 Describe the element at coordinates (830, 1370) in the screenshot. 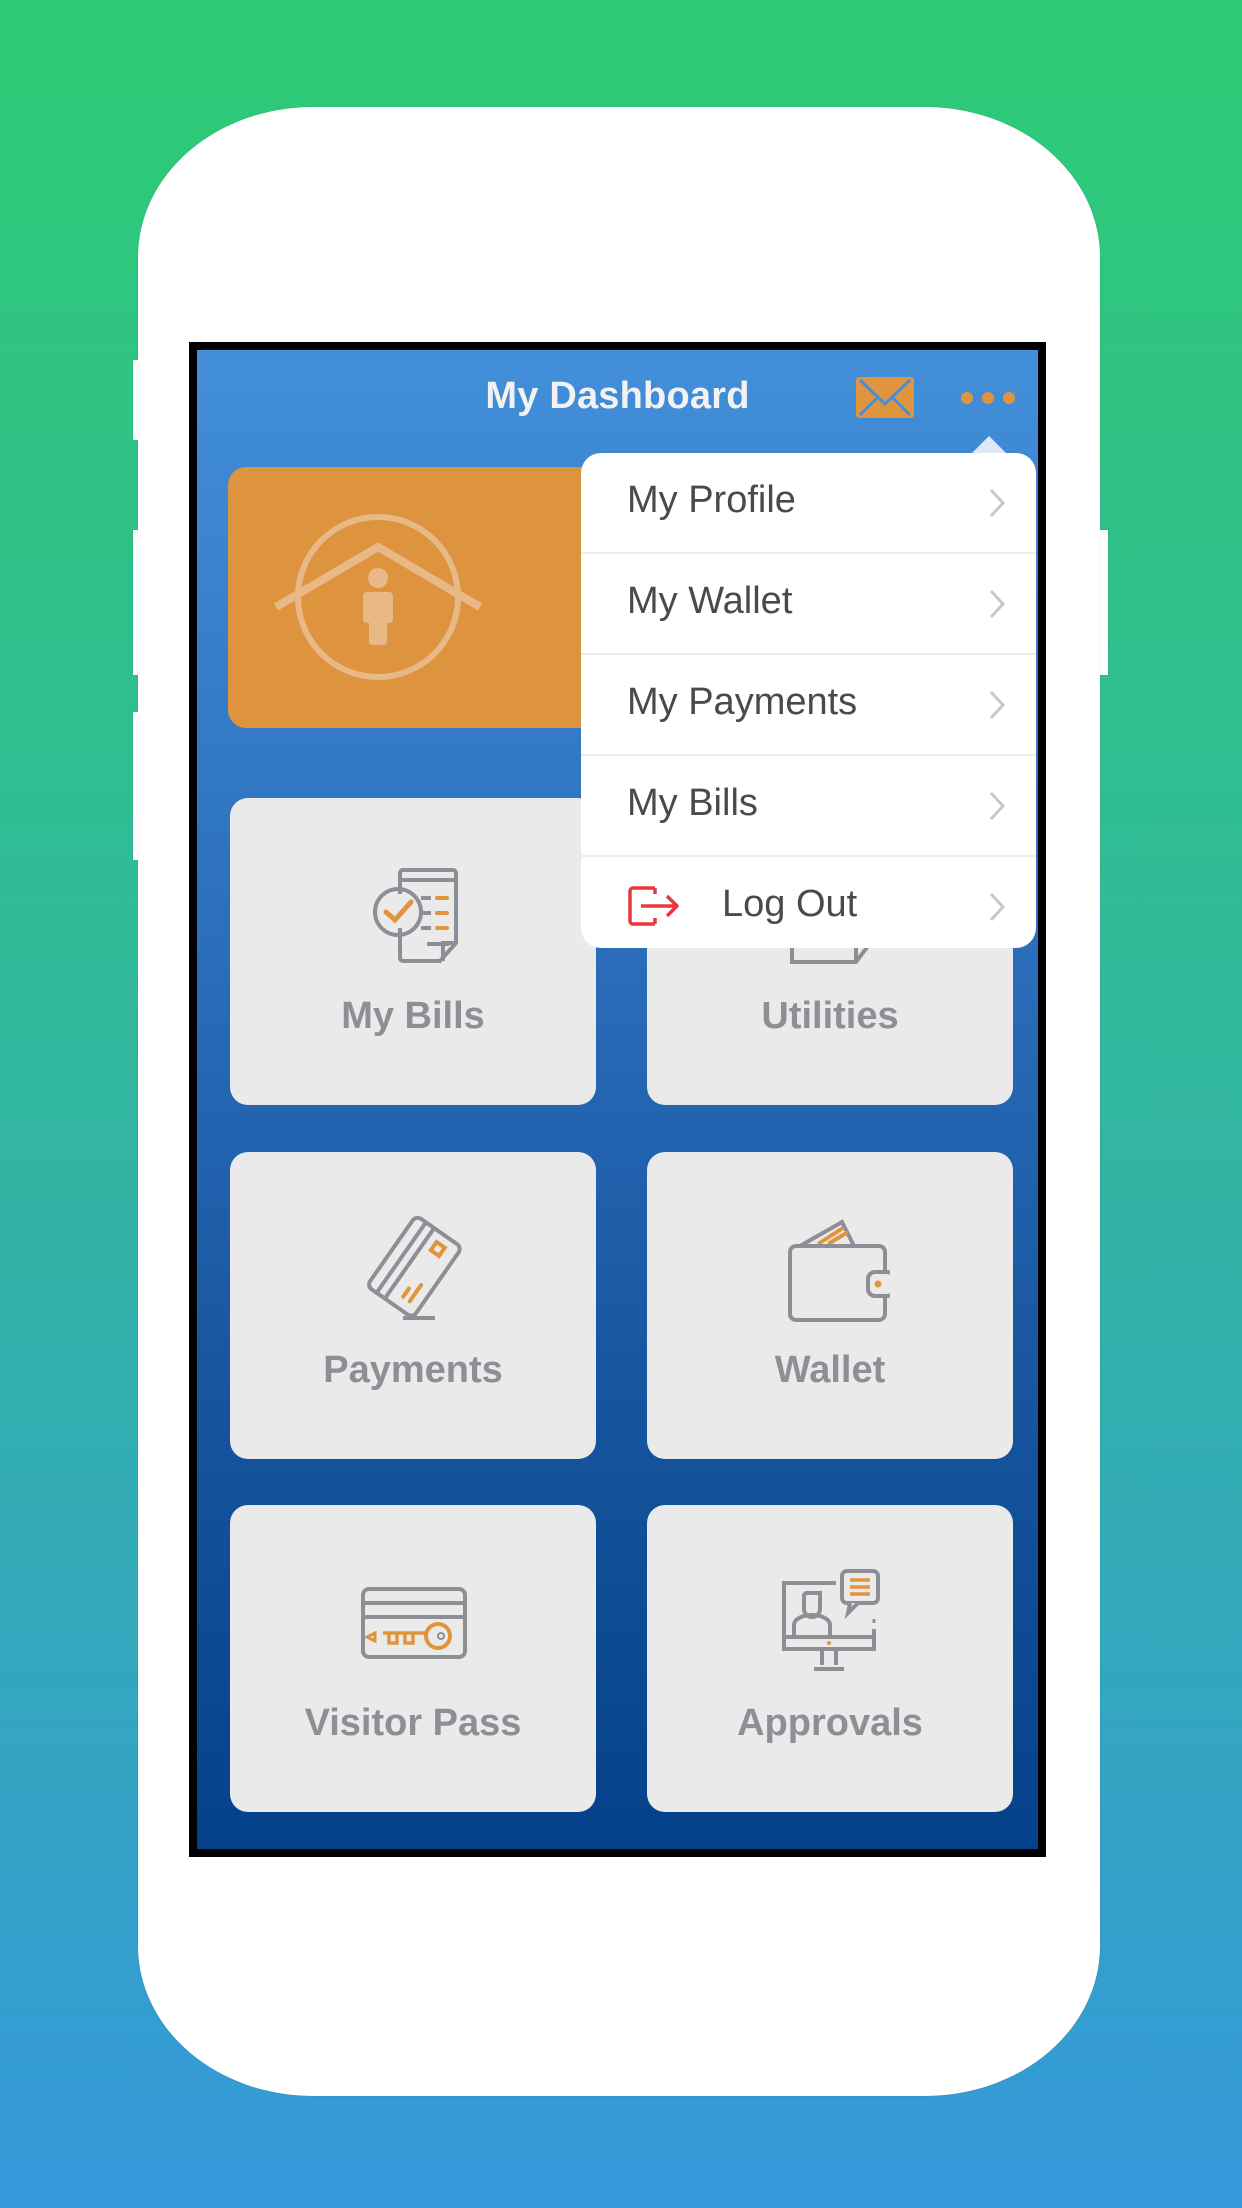

I see `tile-label: Wallet` at that location.